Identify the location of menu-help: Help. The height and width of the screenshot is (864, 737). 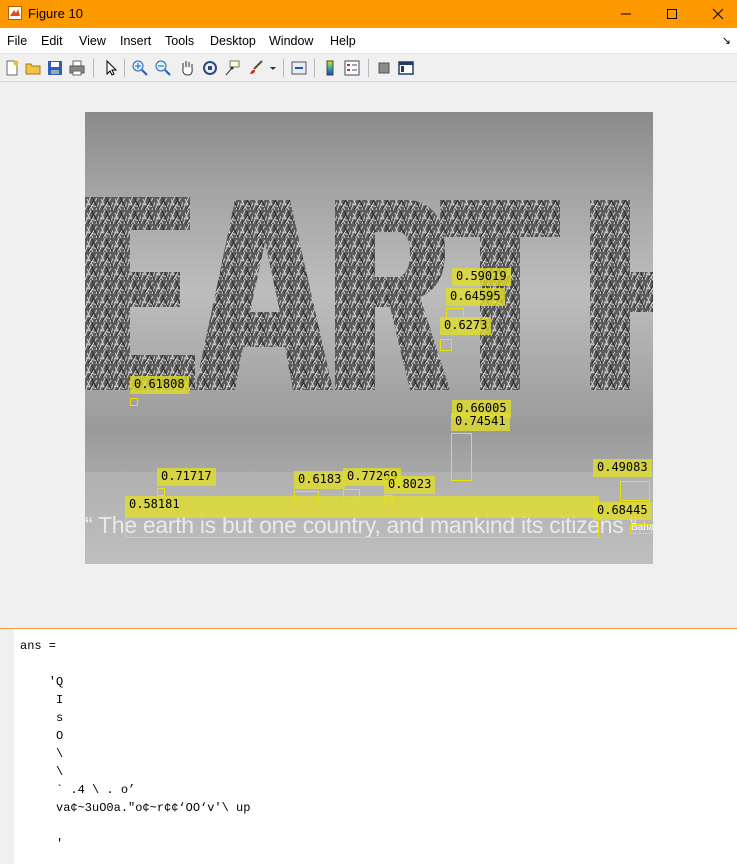
(343, 41).